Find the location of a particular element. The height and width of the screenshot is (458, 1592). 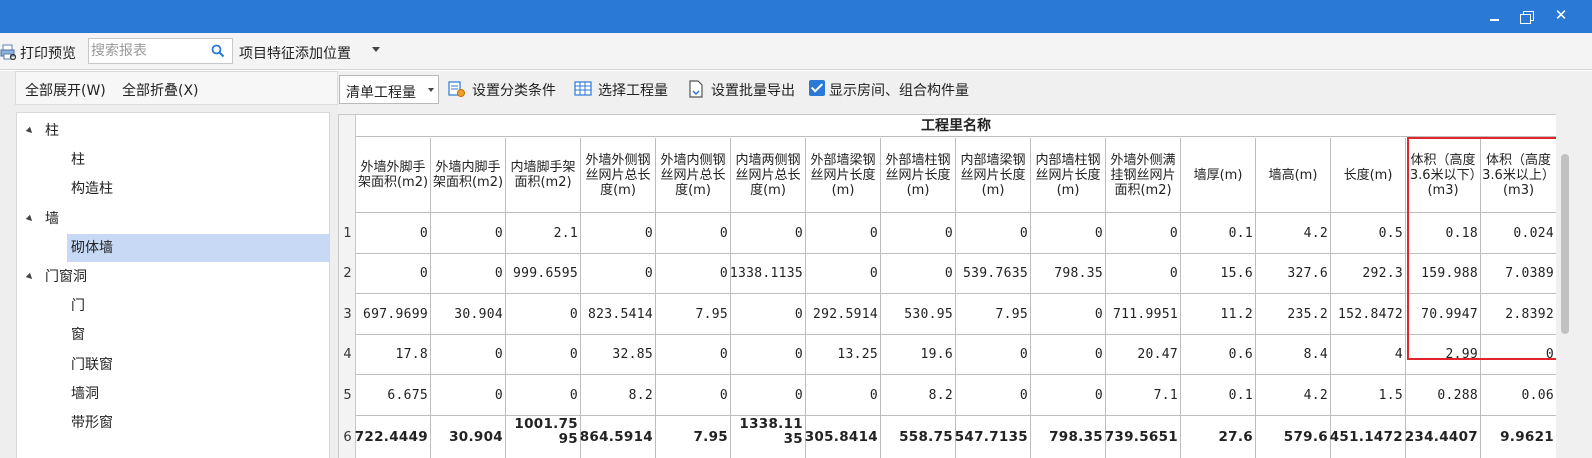

table-cell: 579.6 is located at coordinates (1293, 437).